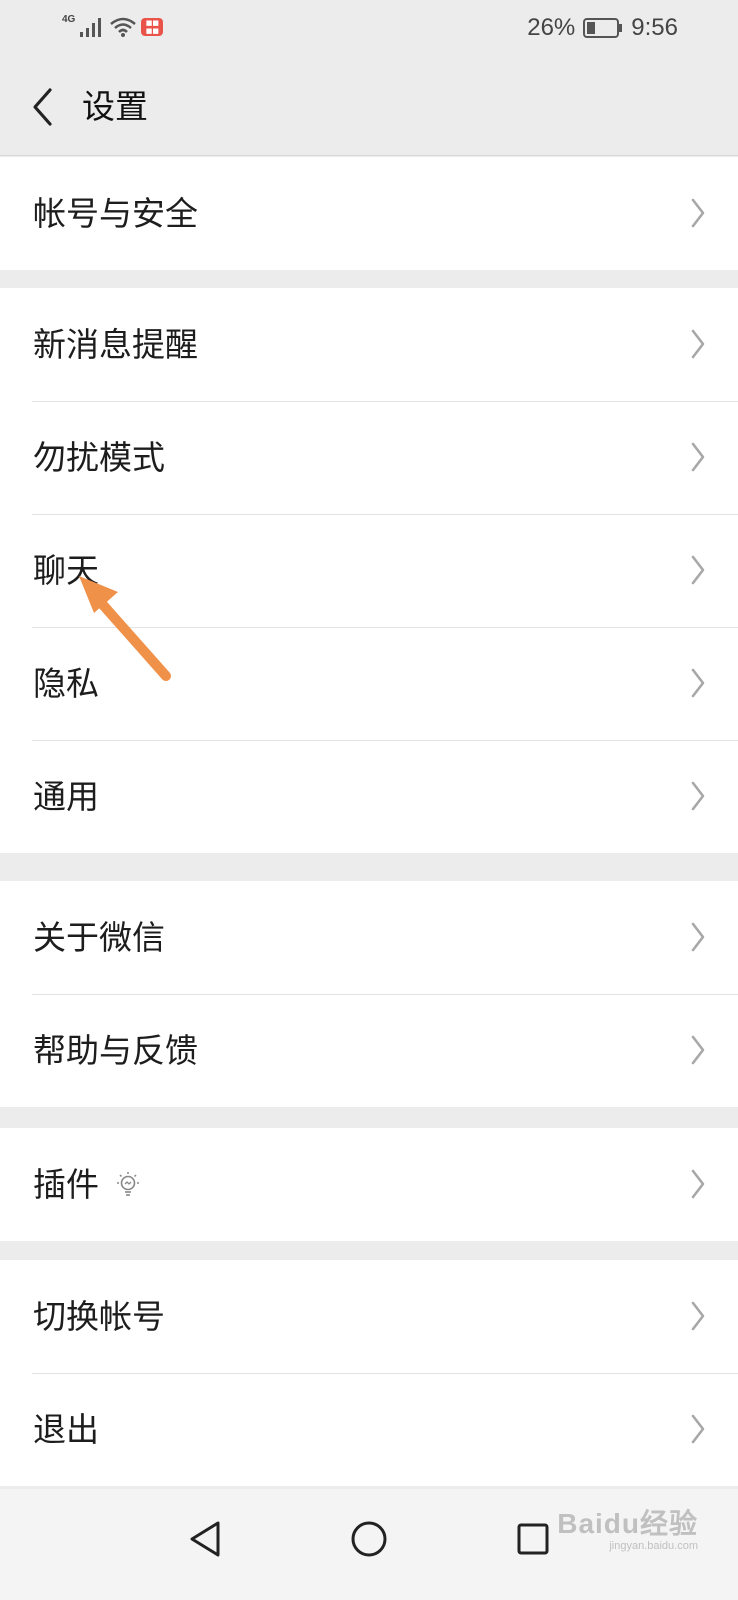  What do you see at coordinates (66, 1184) in the screenshot?
I see `settings-item-label: 插件` at bounding box center [66, 1184].